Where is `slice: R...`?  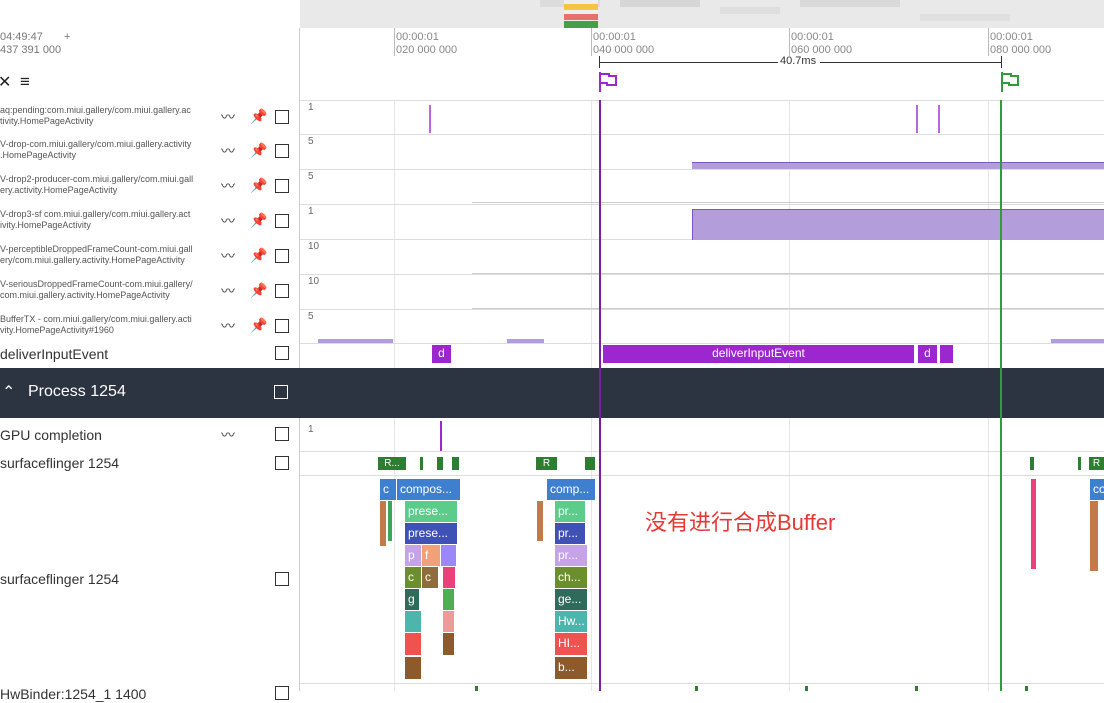 slice: R... is located at coordinates (392, 463).